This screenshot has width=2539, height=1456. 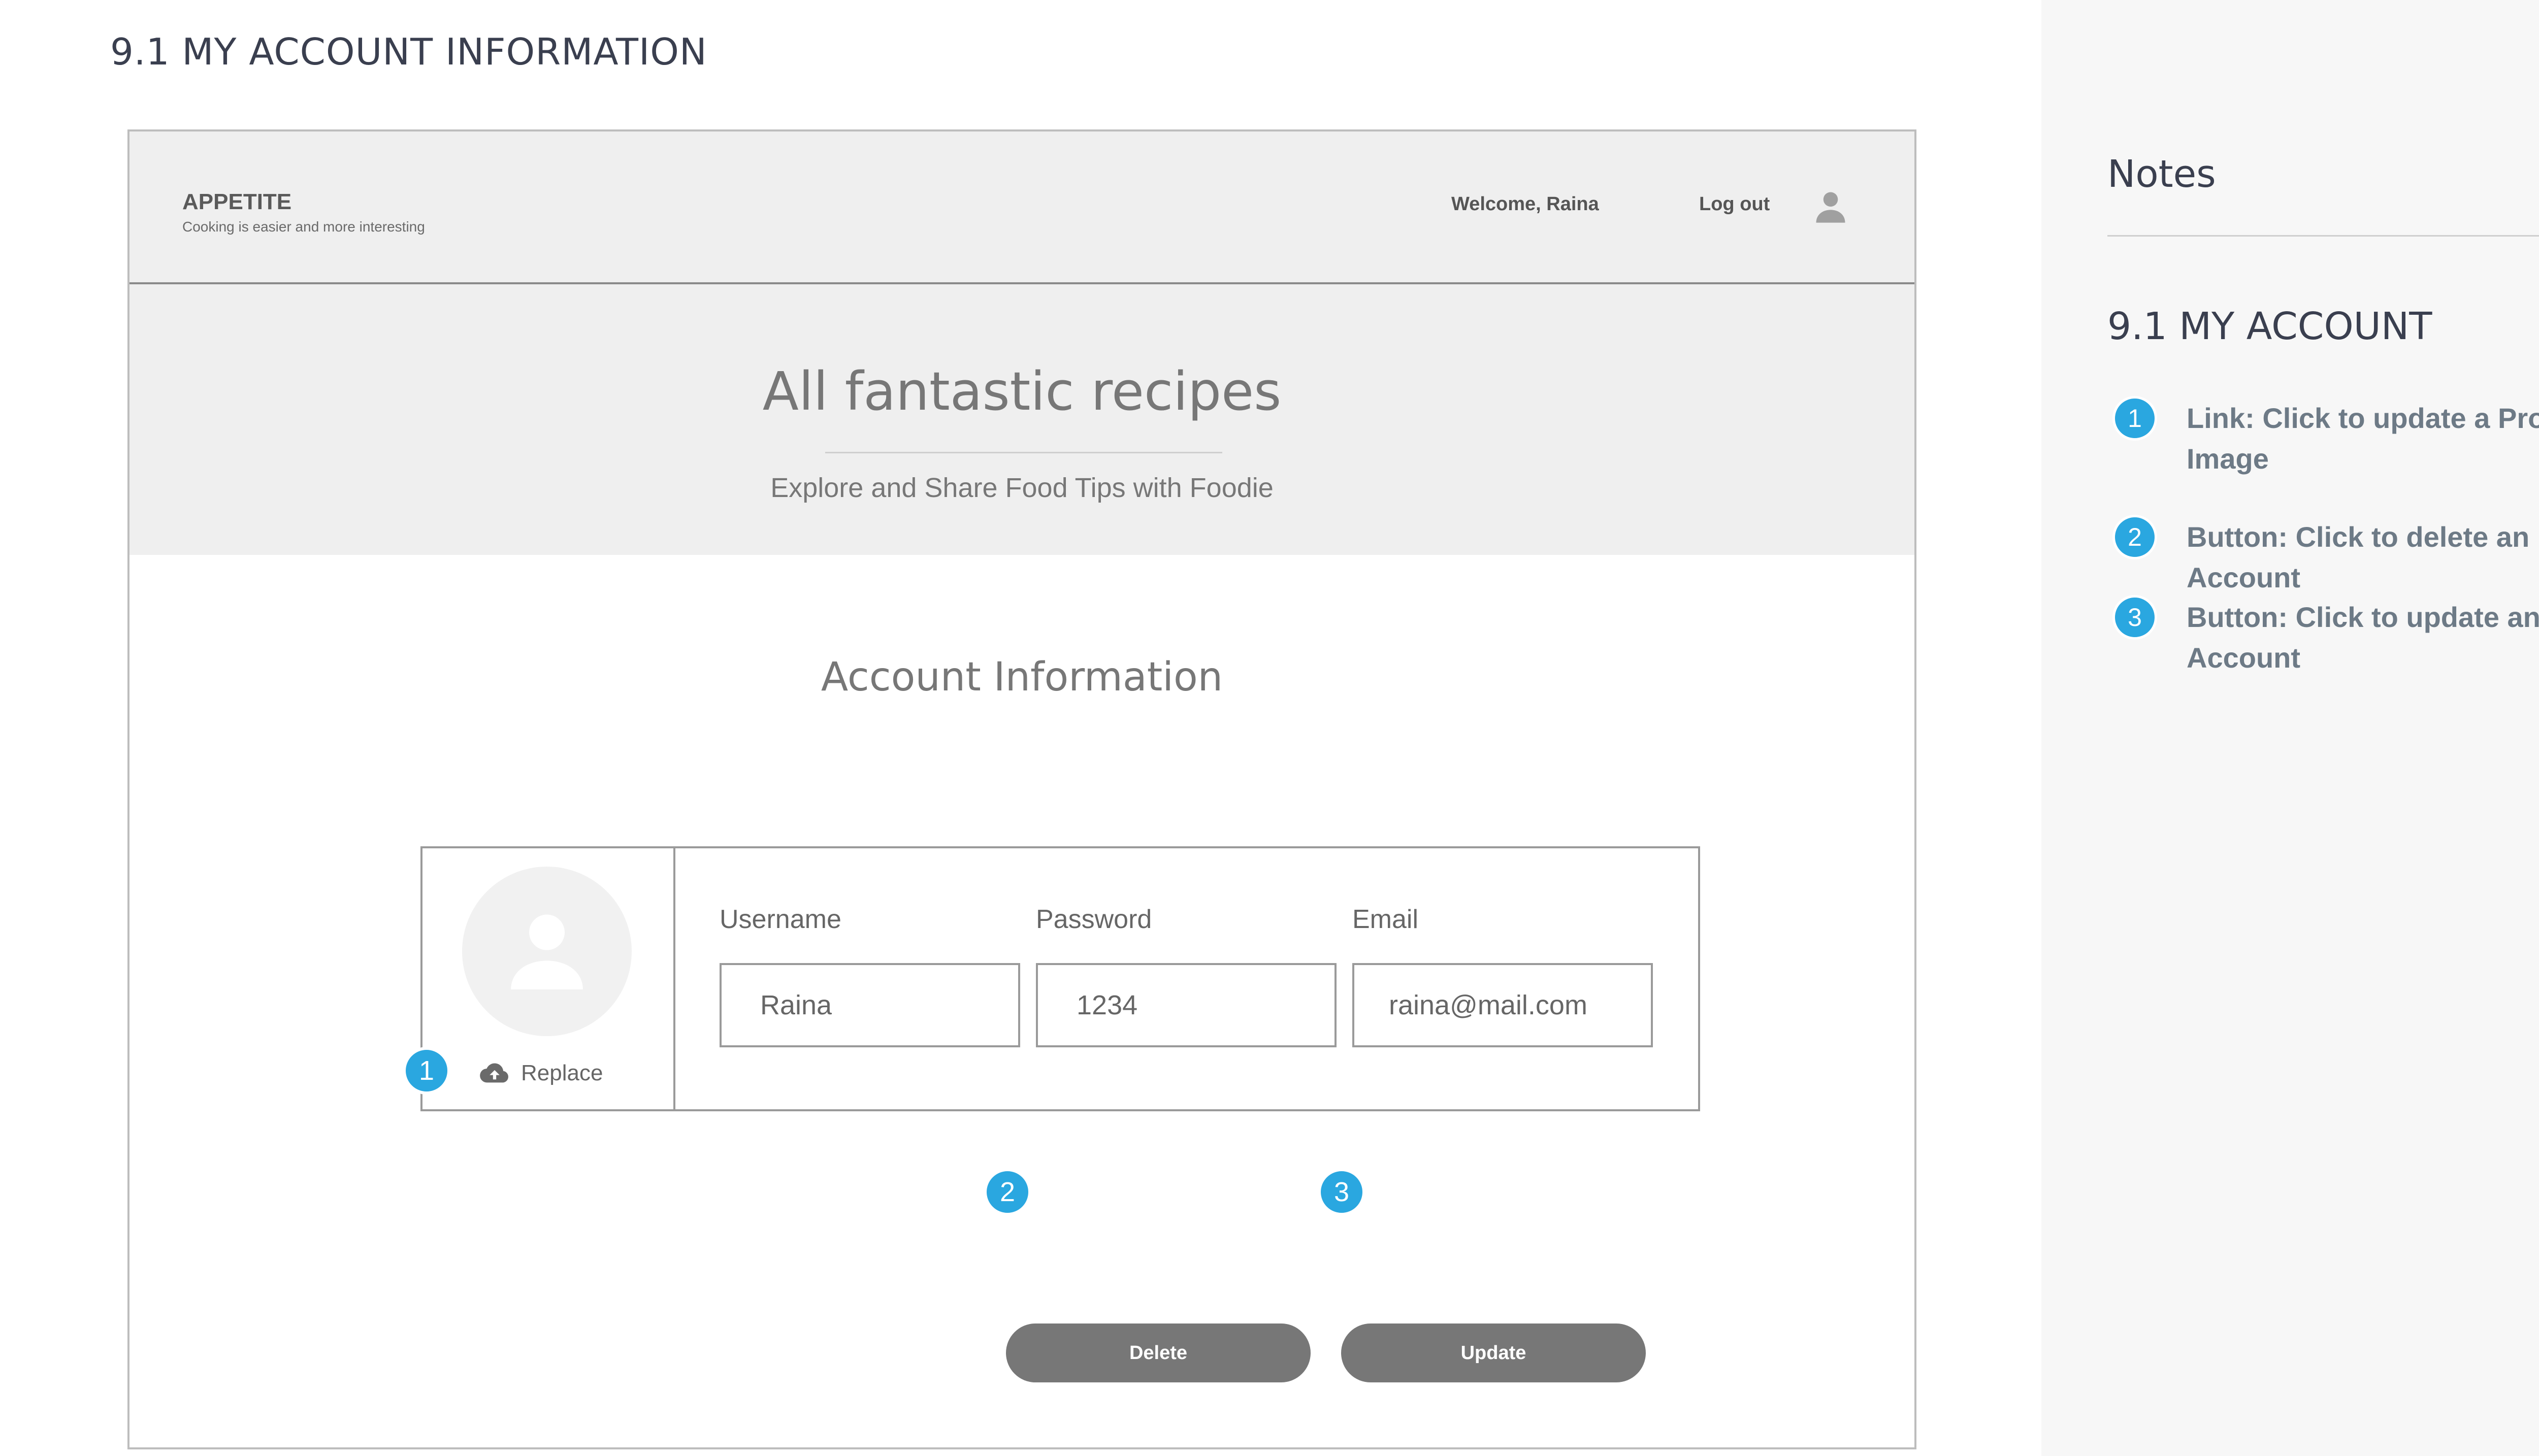 What do you see at coordinates (427, 1071) in the screenshot?
I see `annotation-badge-1: 1` at bounding box center [427, 1071].